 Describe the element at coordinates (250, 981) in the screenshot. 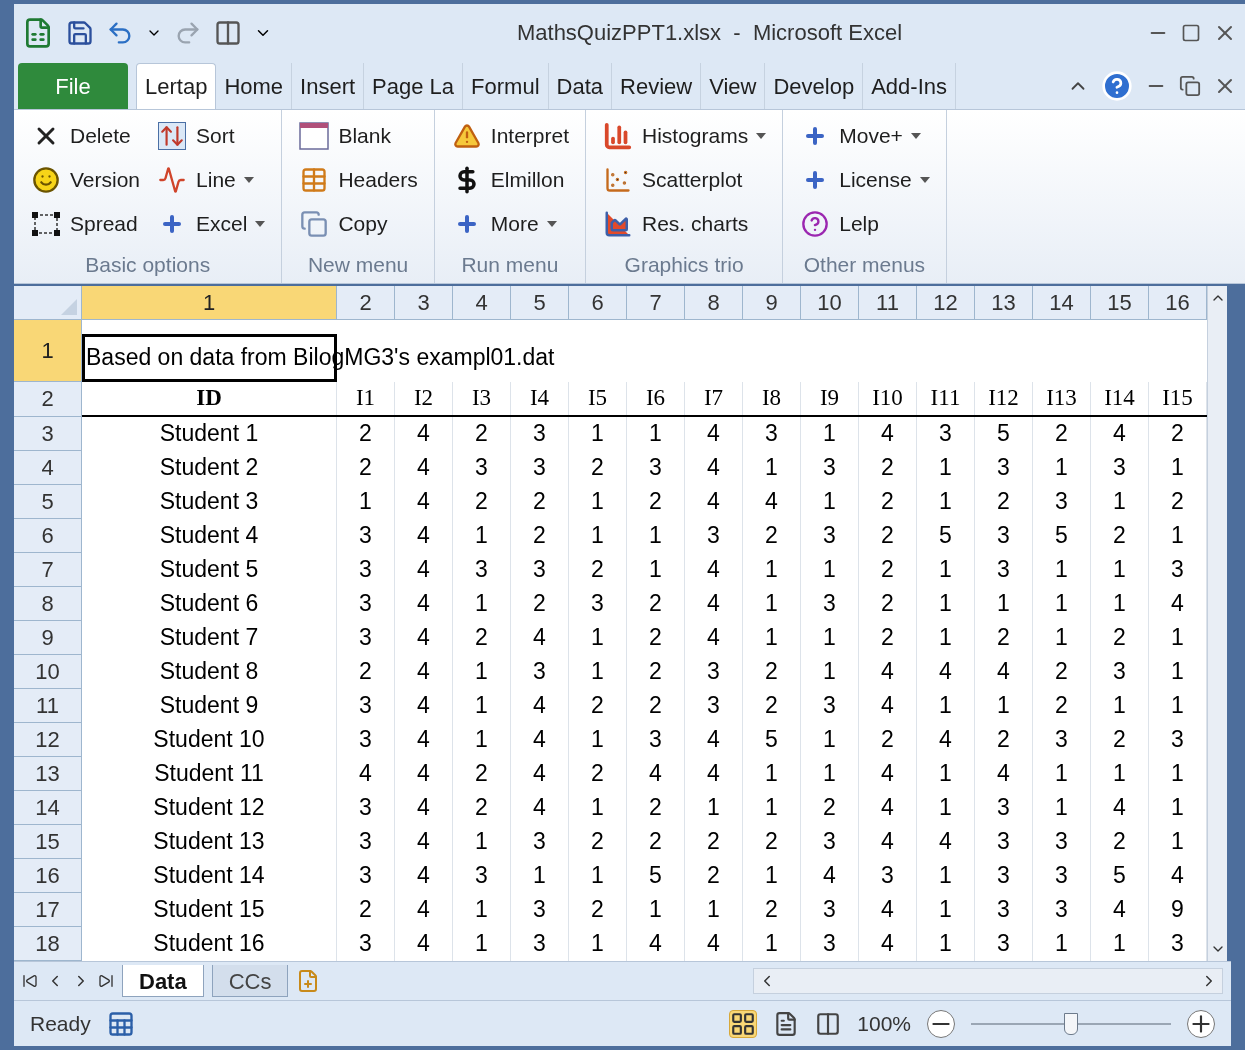

I see `sheet-tab: CCs` at that location.